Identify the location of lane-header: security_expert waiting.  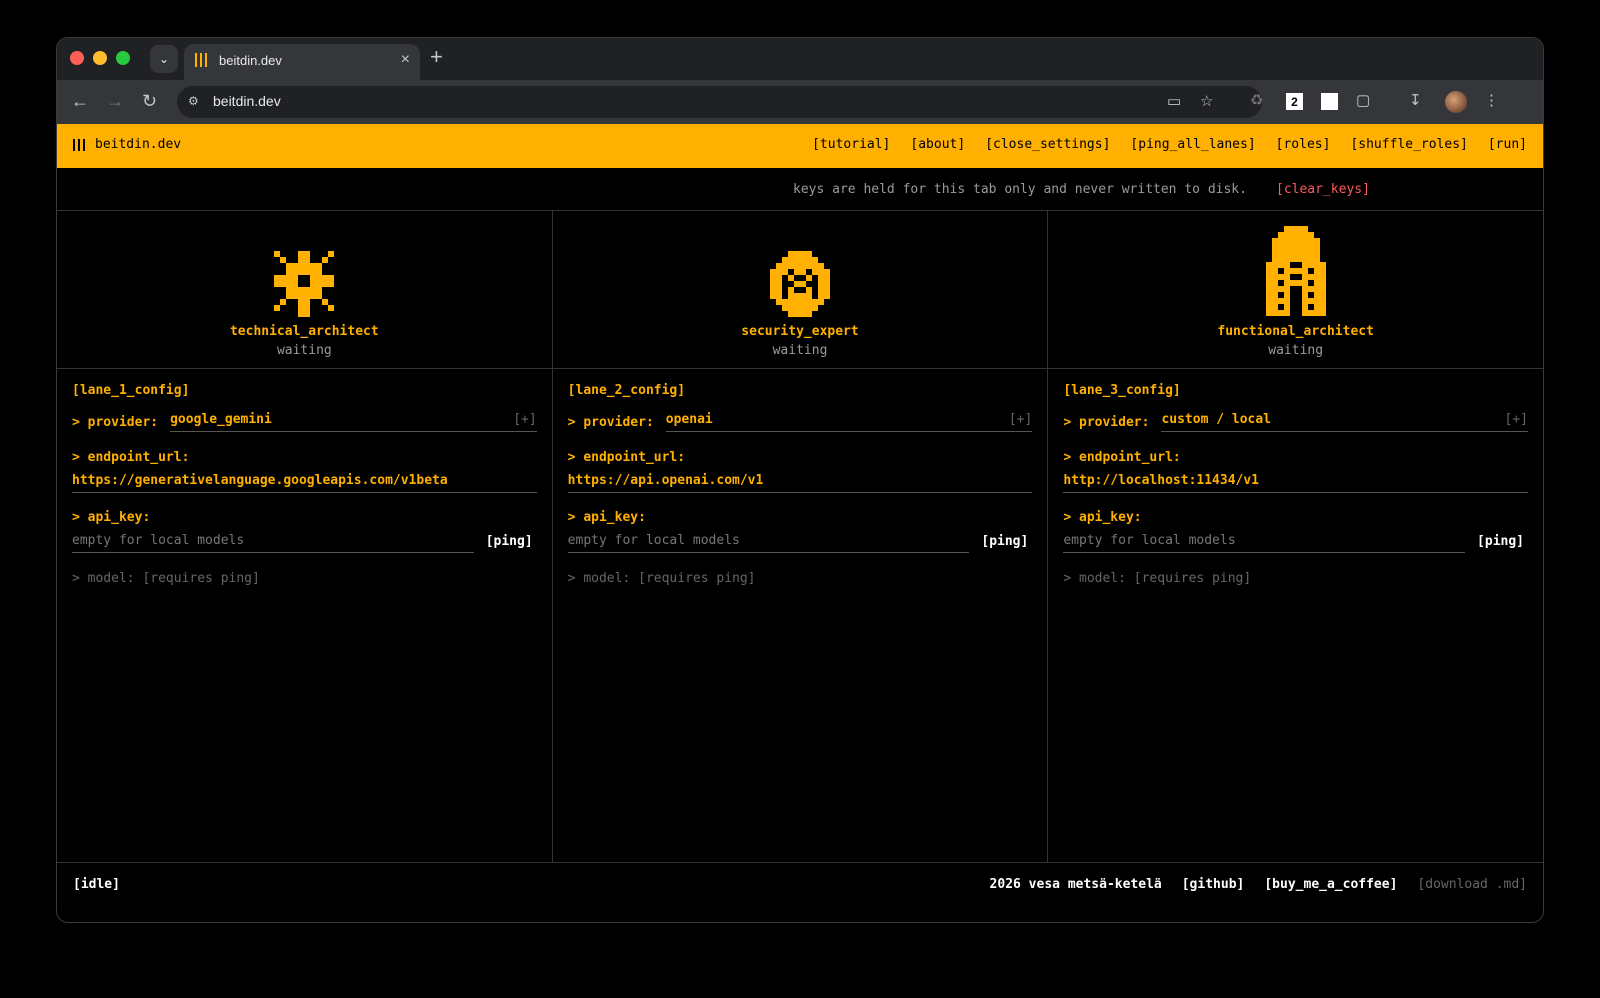
(800, 290).